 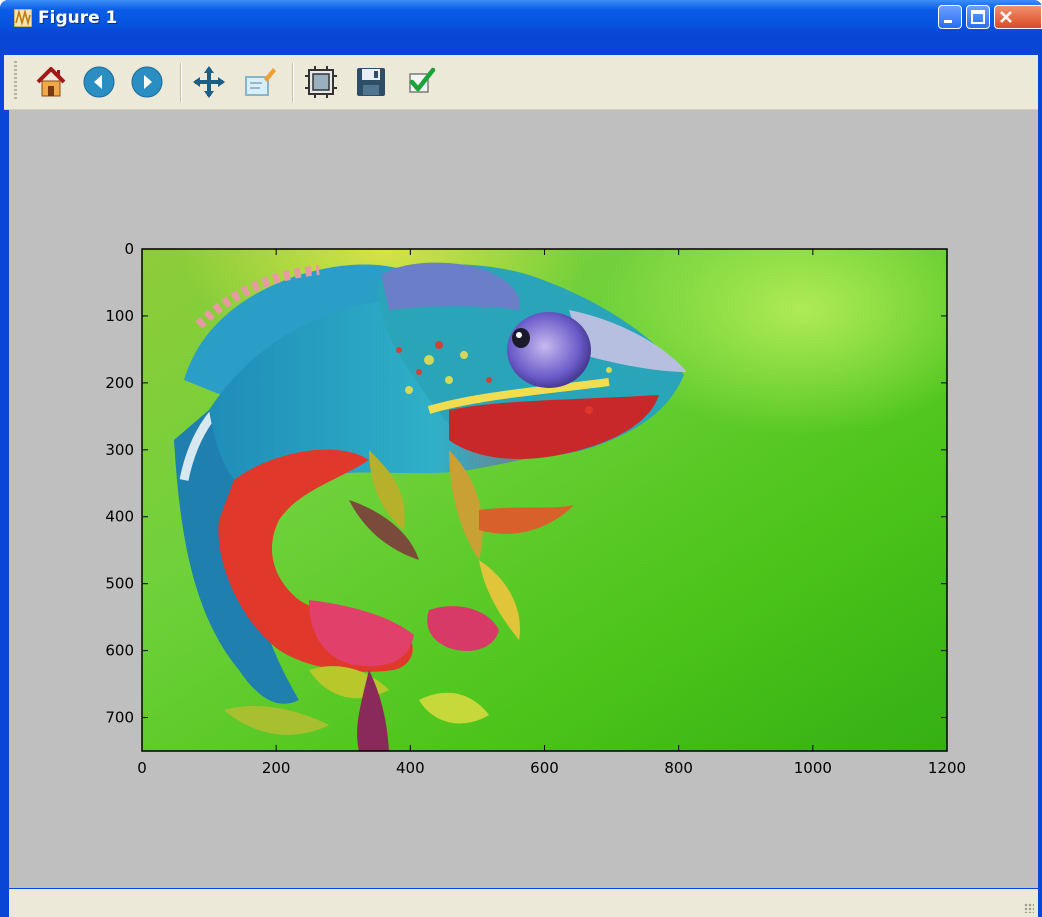 I want to click on back-button, so click(x=99, y=82).